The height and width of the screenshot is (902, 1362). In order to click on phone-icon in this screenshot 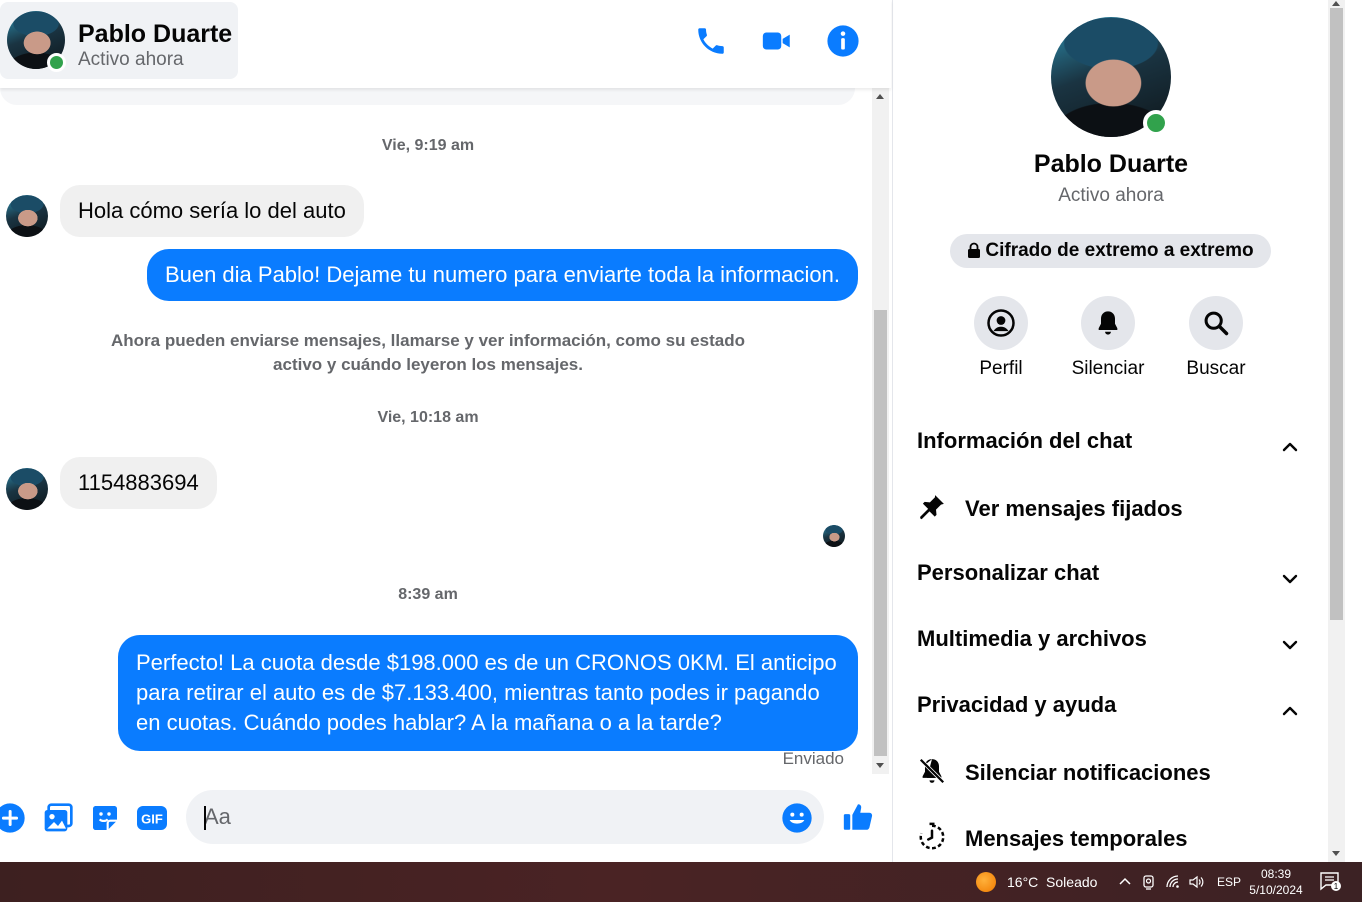, I will do `click(711, 41)`.